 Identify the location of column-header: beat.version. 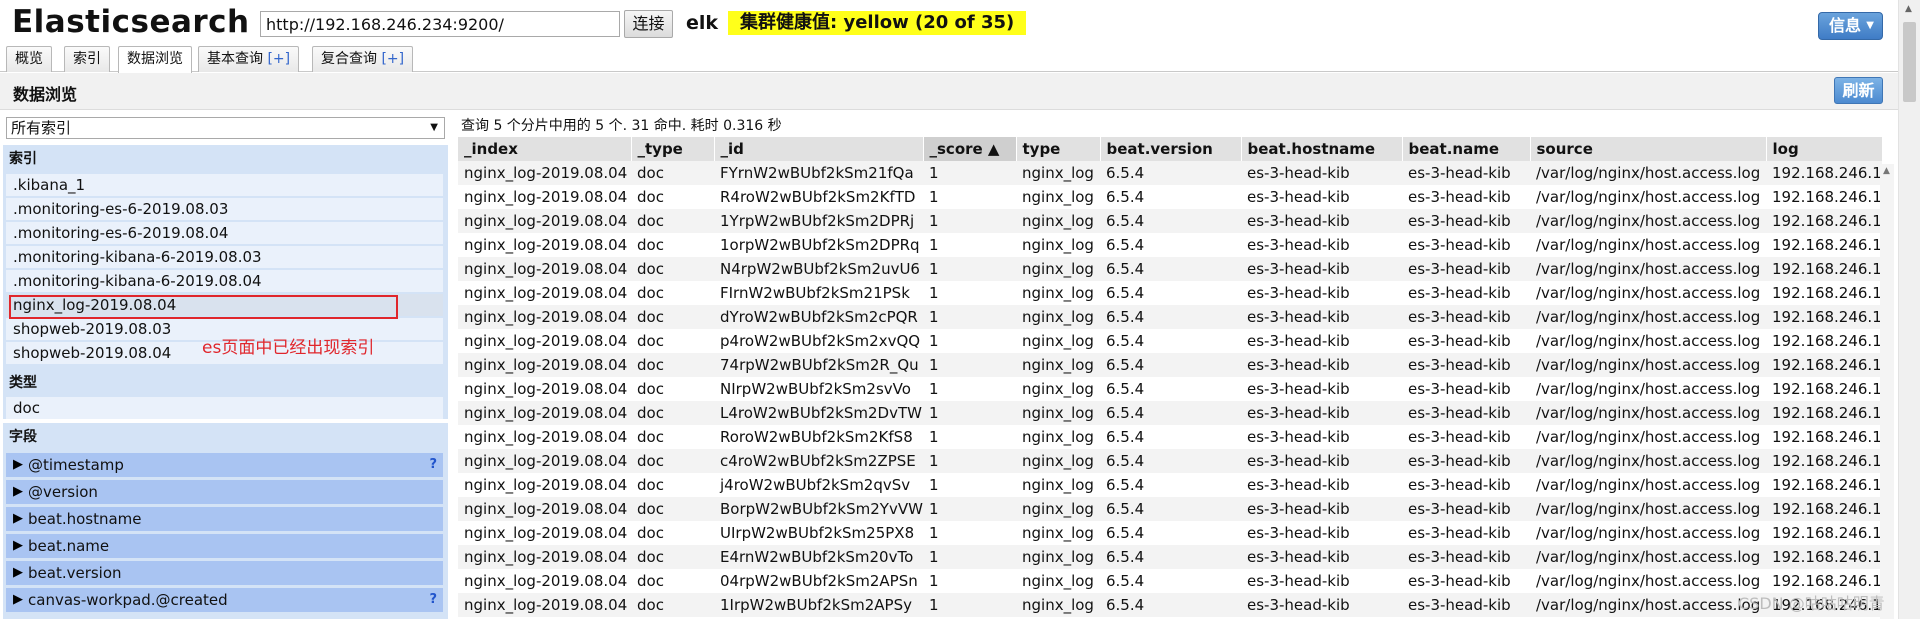
(1171, 149).